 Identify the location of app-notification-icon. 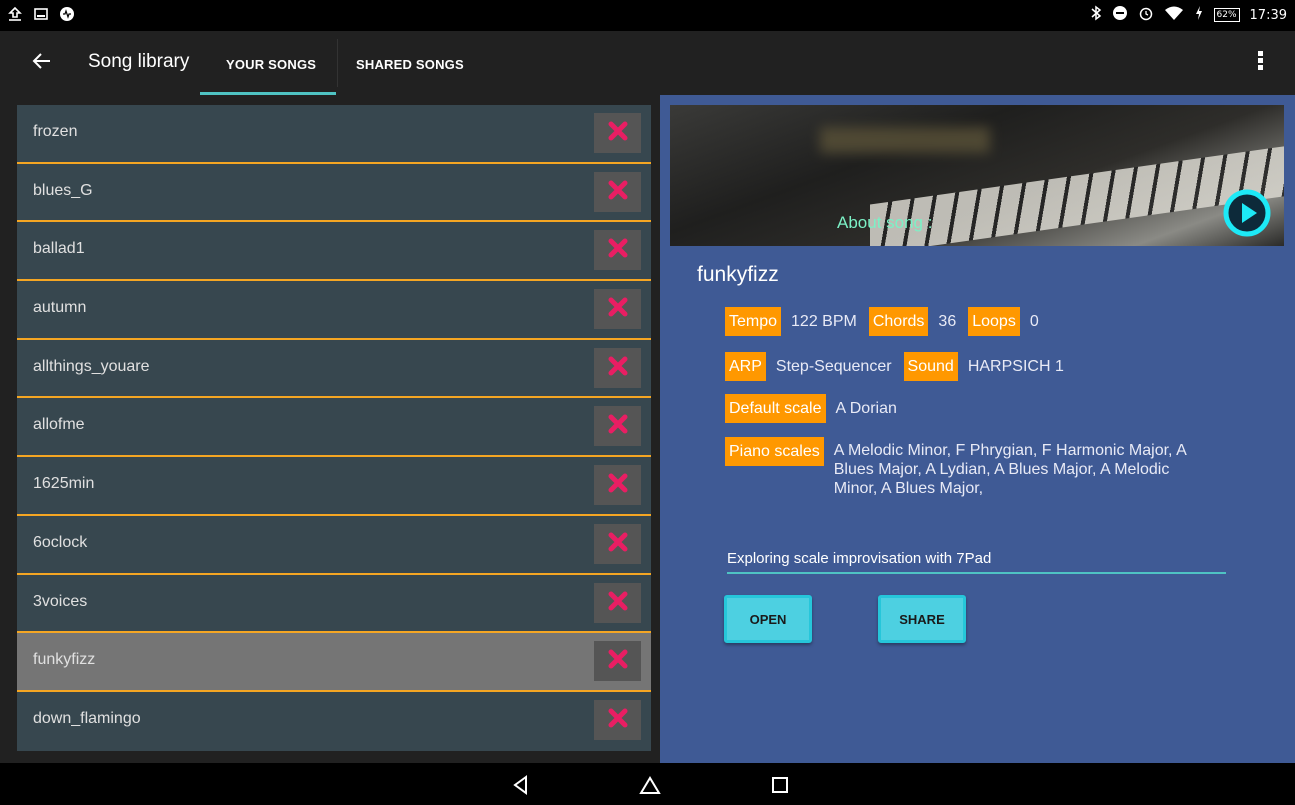
(67, 14).